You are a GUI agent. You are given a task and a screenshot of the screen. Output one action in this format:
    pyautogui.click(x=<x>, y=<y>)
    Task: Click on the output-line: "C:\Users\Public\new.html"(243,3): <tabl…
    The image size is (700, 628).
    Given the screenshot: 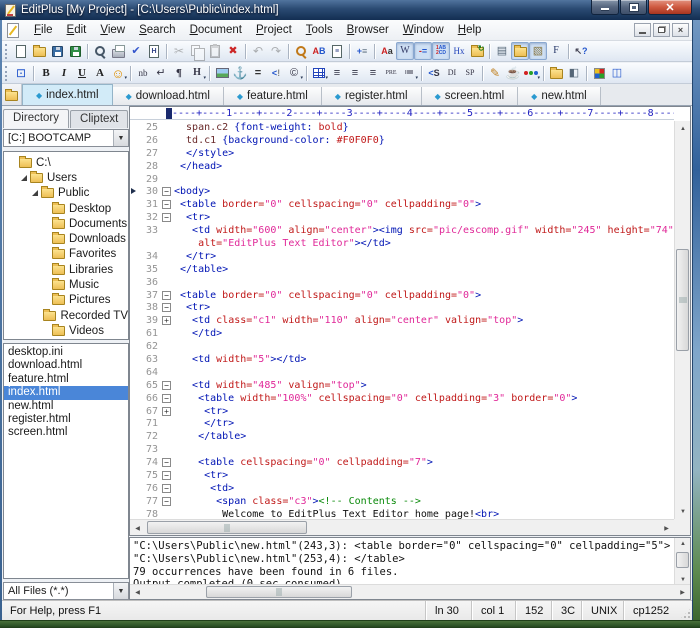 What is the action you would take?
    pyautogui.click(x=403, y=546)
    